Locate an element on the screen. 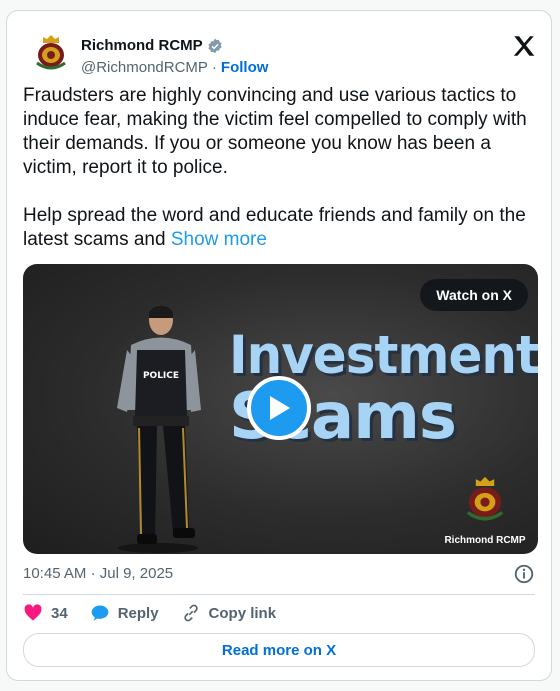 This screenshot has width=560, height=691. author-name: Richmond RCMP is located at coordinates (142, 45).